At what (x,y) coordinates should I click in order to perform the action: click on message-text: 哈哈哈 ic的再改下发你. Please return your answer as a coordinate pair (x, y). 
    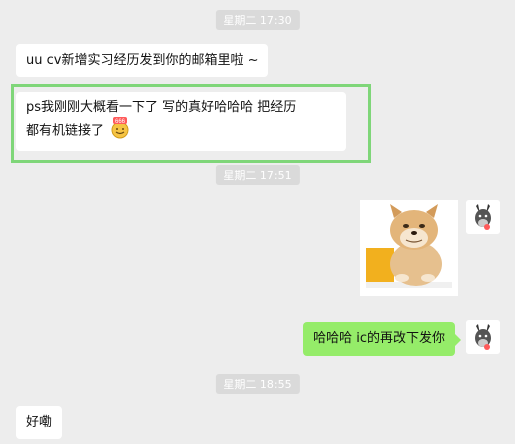
    Looking at the image, I should click on (379, 338).